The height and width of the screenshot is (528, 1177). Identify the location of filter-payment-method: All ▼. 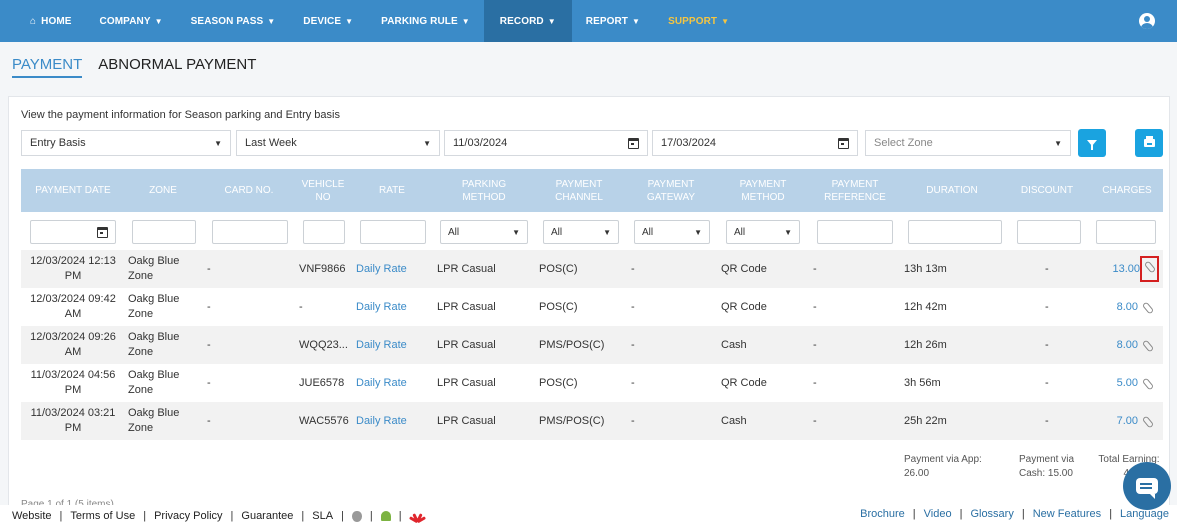
(763, 232).